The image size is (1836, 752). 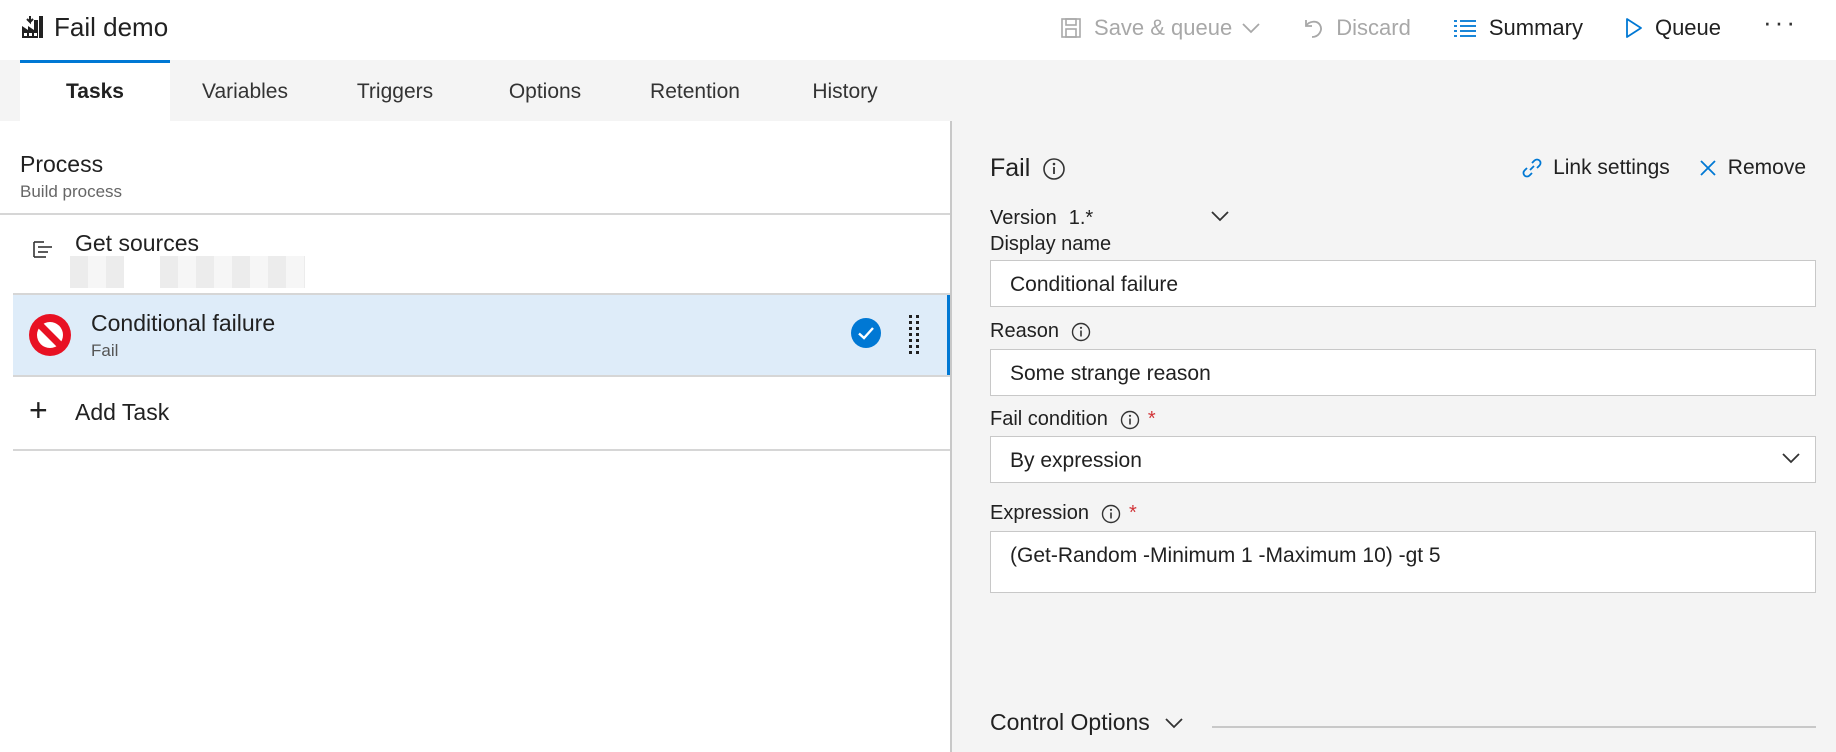 I want to click on tab-tasks: Tasks, so click(x=95, y=90).